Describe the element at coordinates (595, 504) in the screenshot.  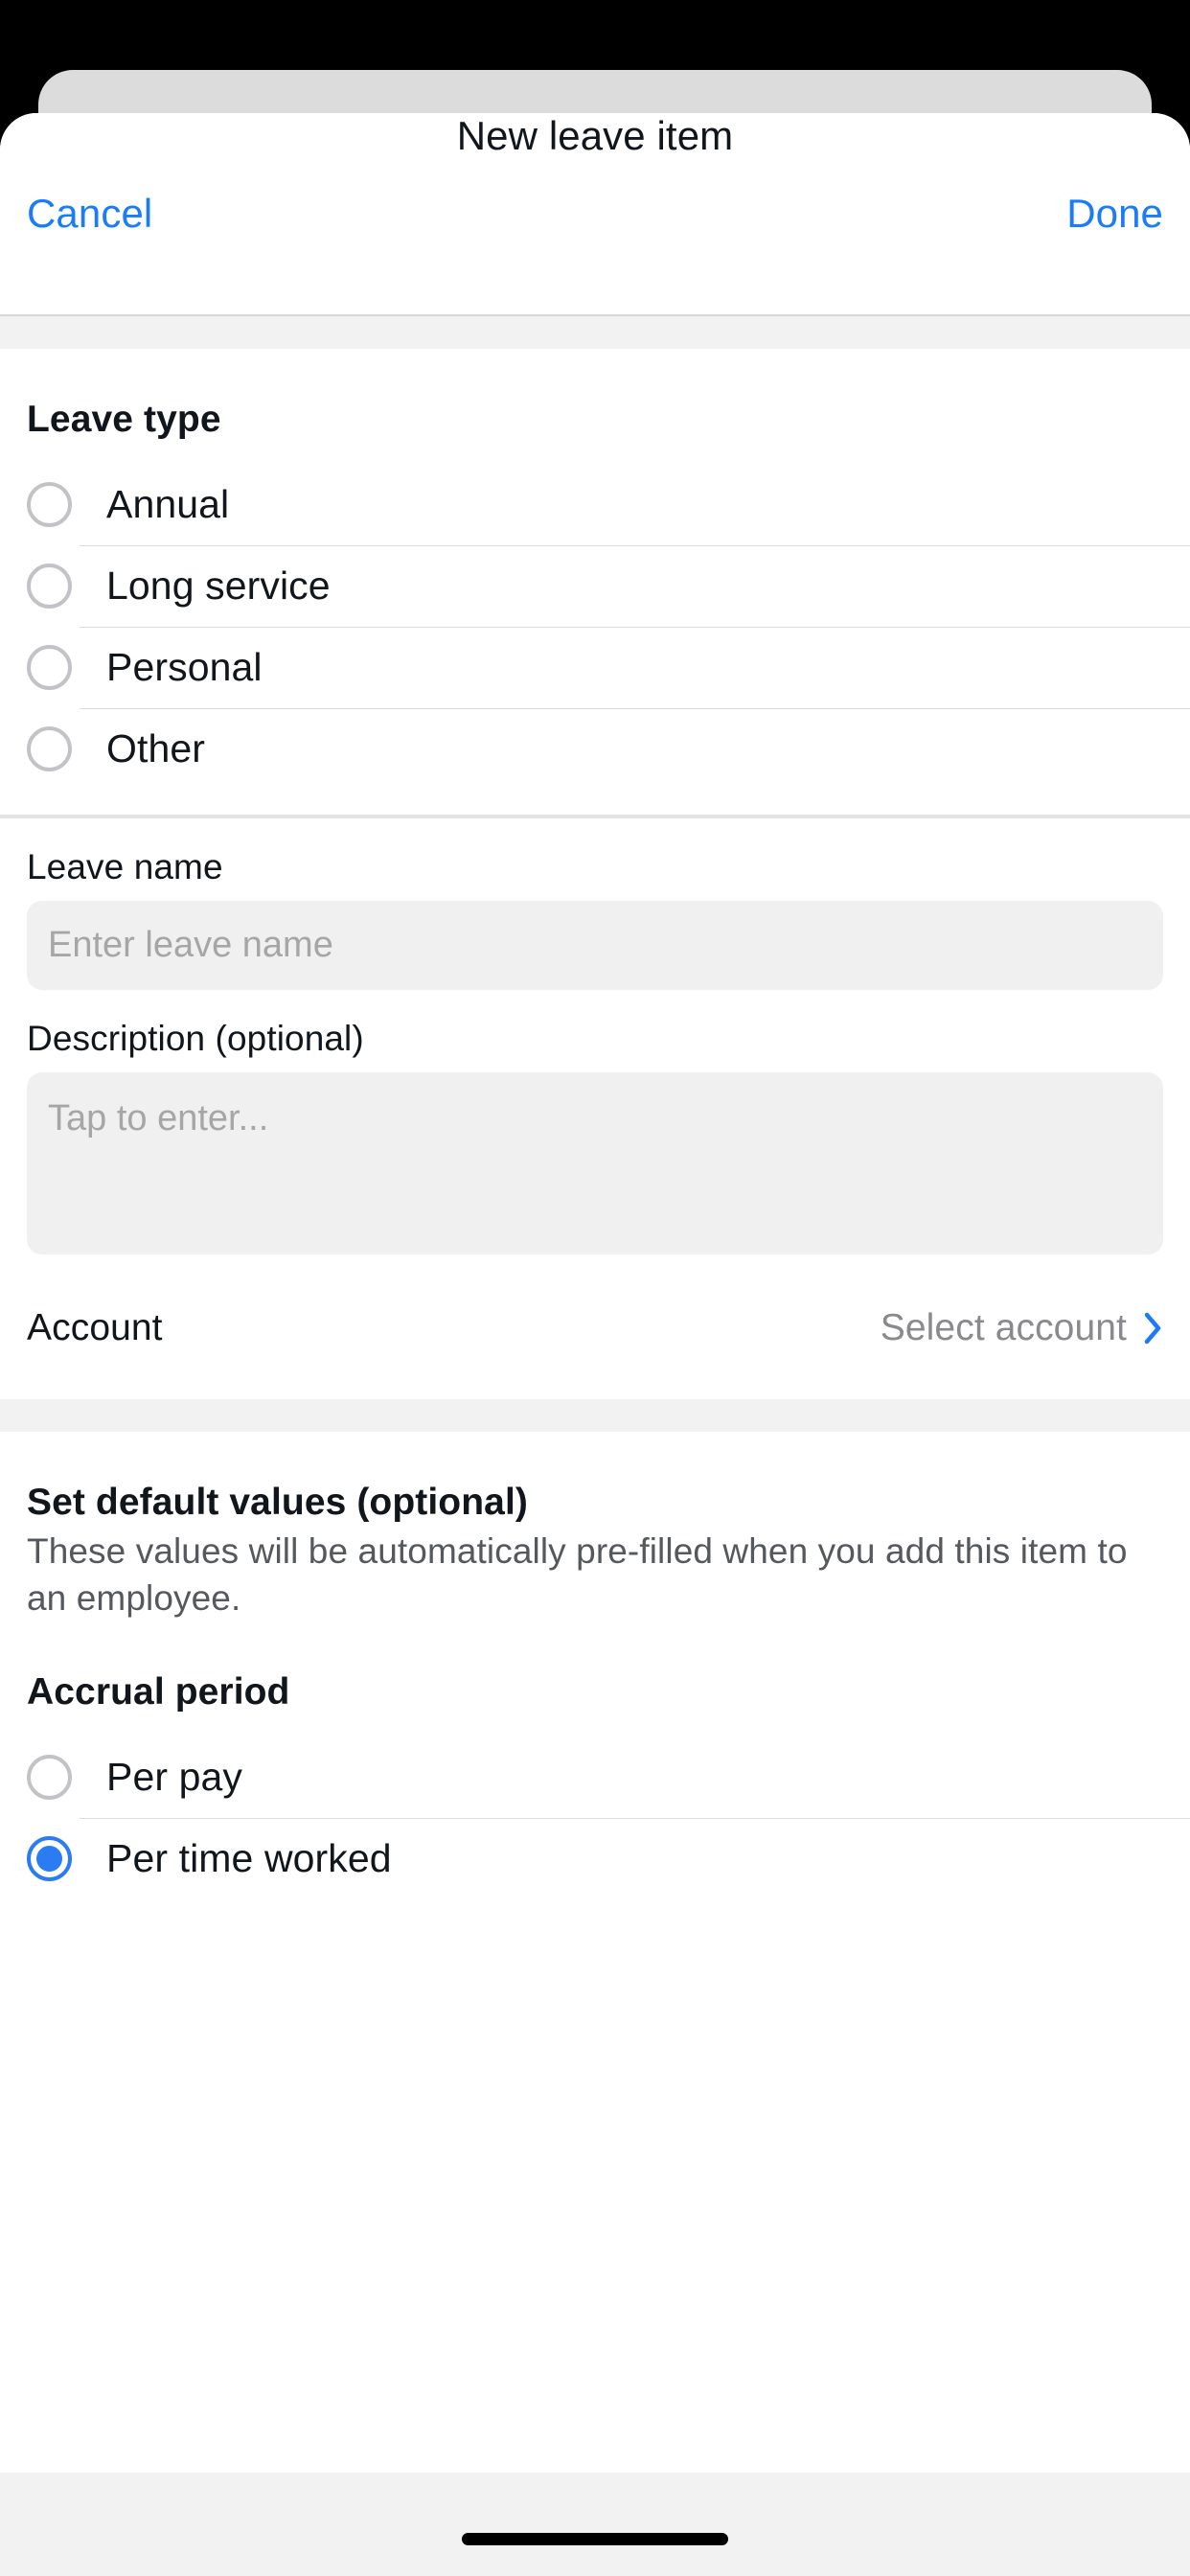
I see `radio-option-annual: Annual` at that location.